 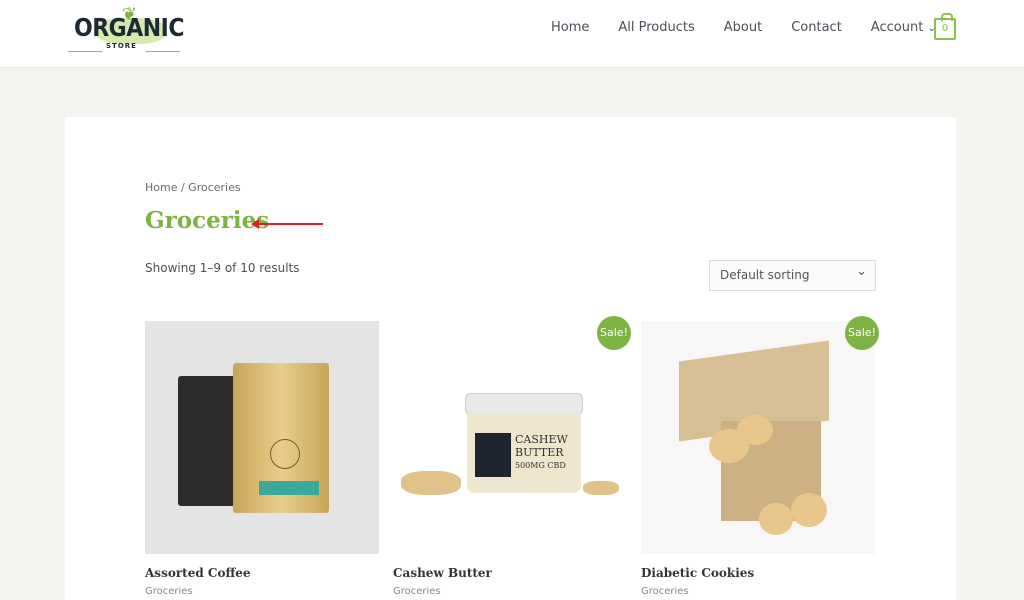 What do you see at coordinates (758, 573) in the screenshot?
I see `product-name: Diabetic Cookies` at bounding box center [758, 573].